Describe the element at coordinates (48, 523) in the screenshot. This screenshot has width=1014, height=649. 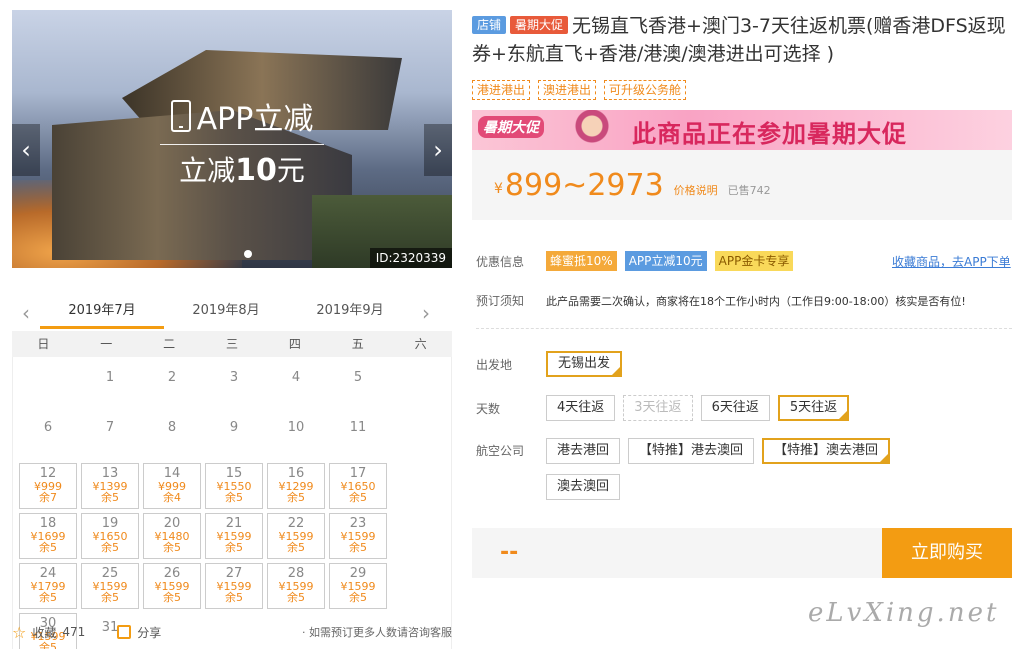
I see `day-number: 18` at that location.